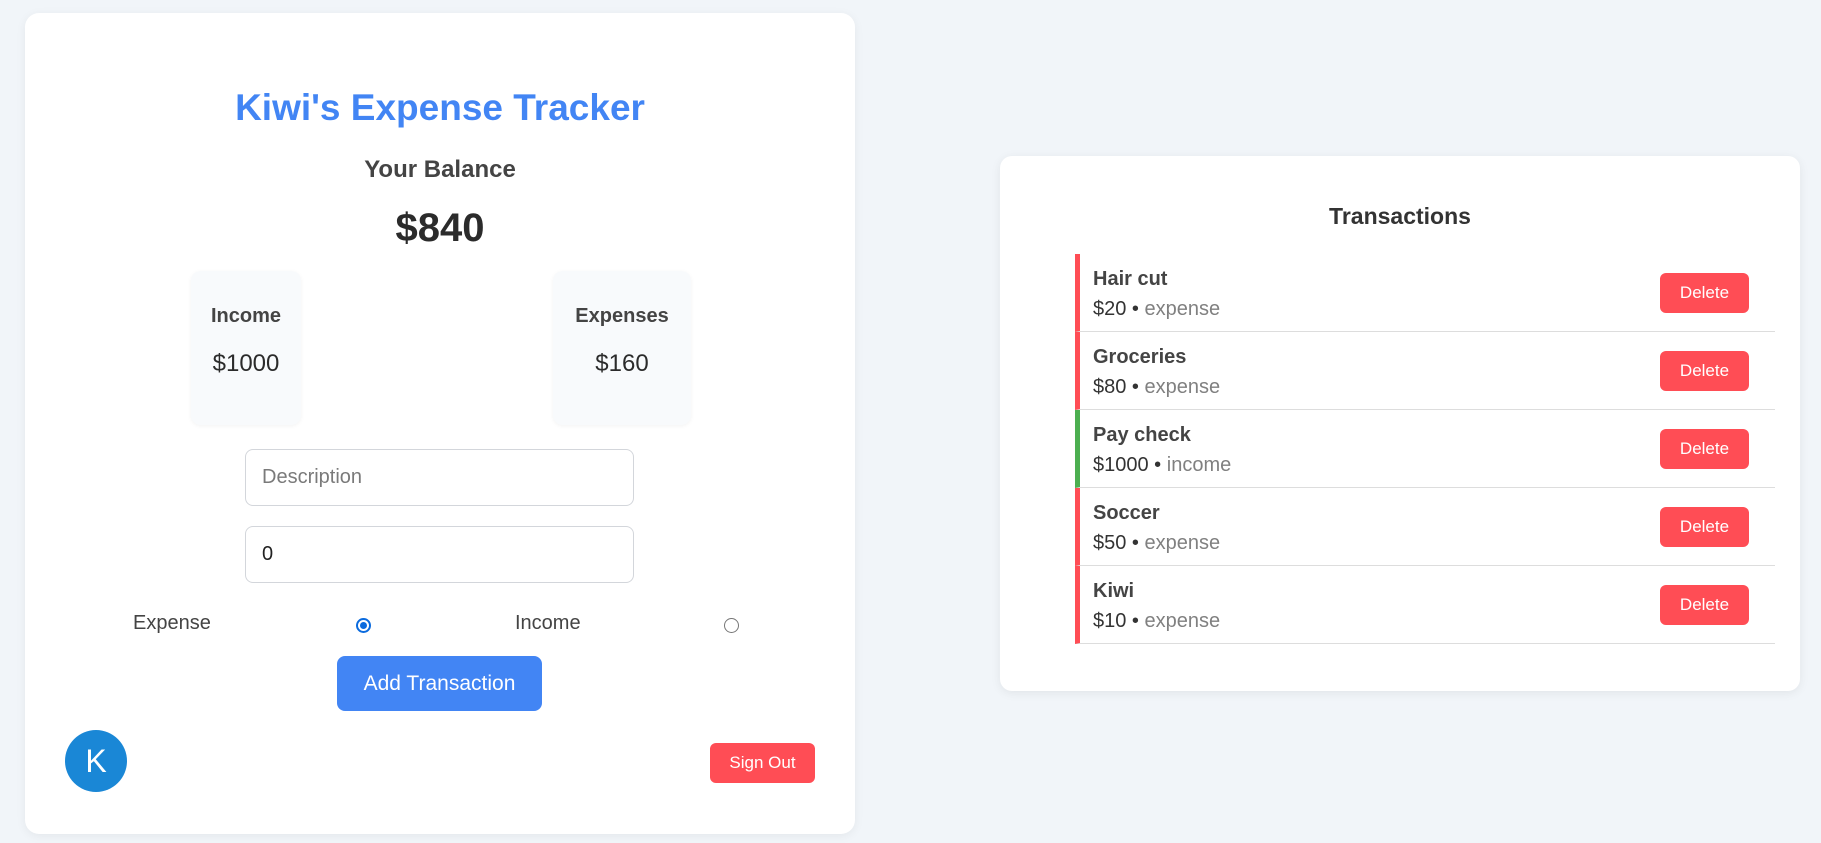 This screenshot has width=1821, height=843. I want to click on transaction-row: Kiwi $10 • expense Delete, so click(1425, 605).